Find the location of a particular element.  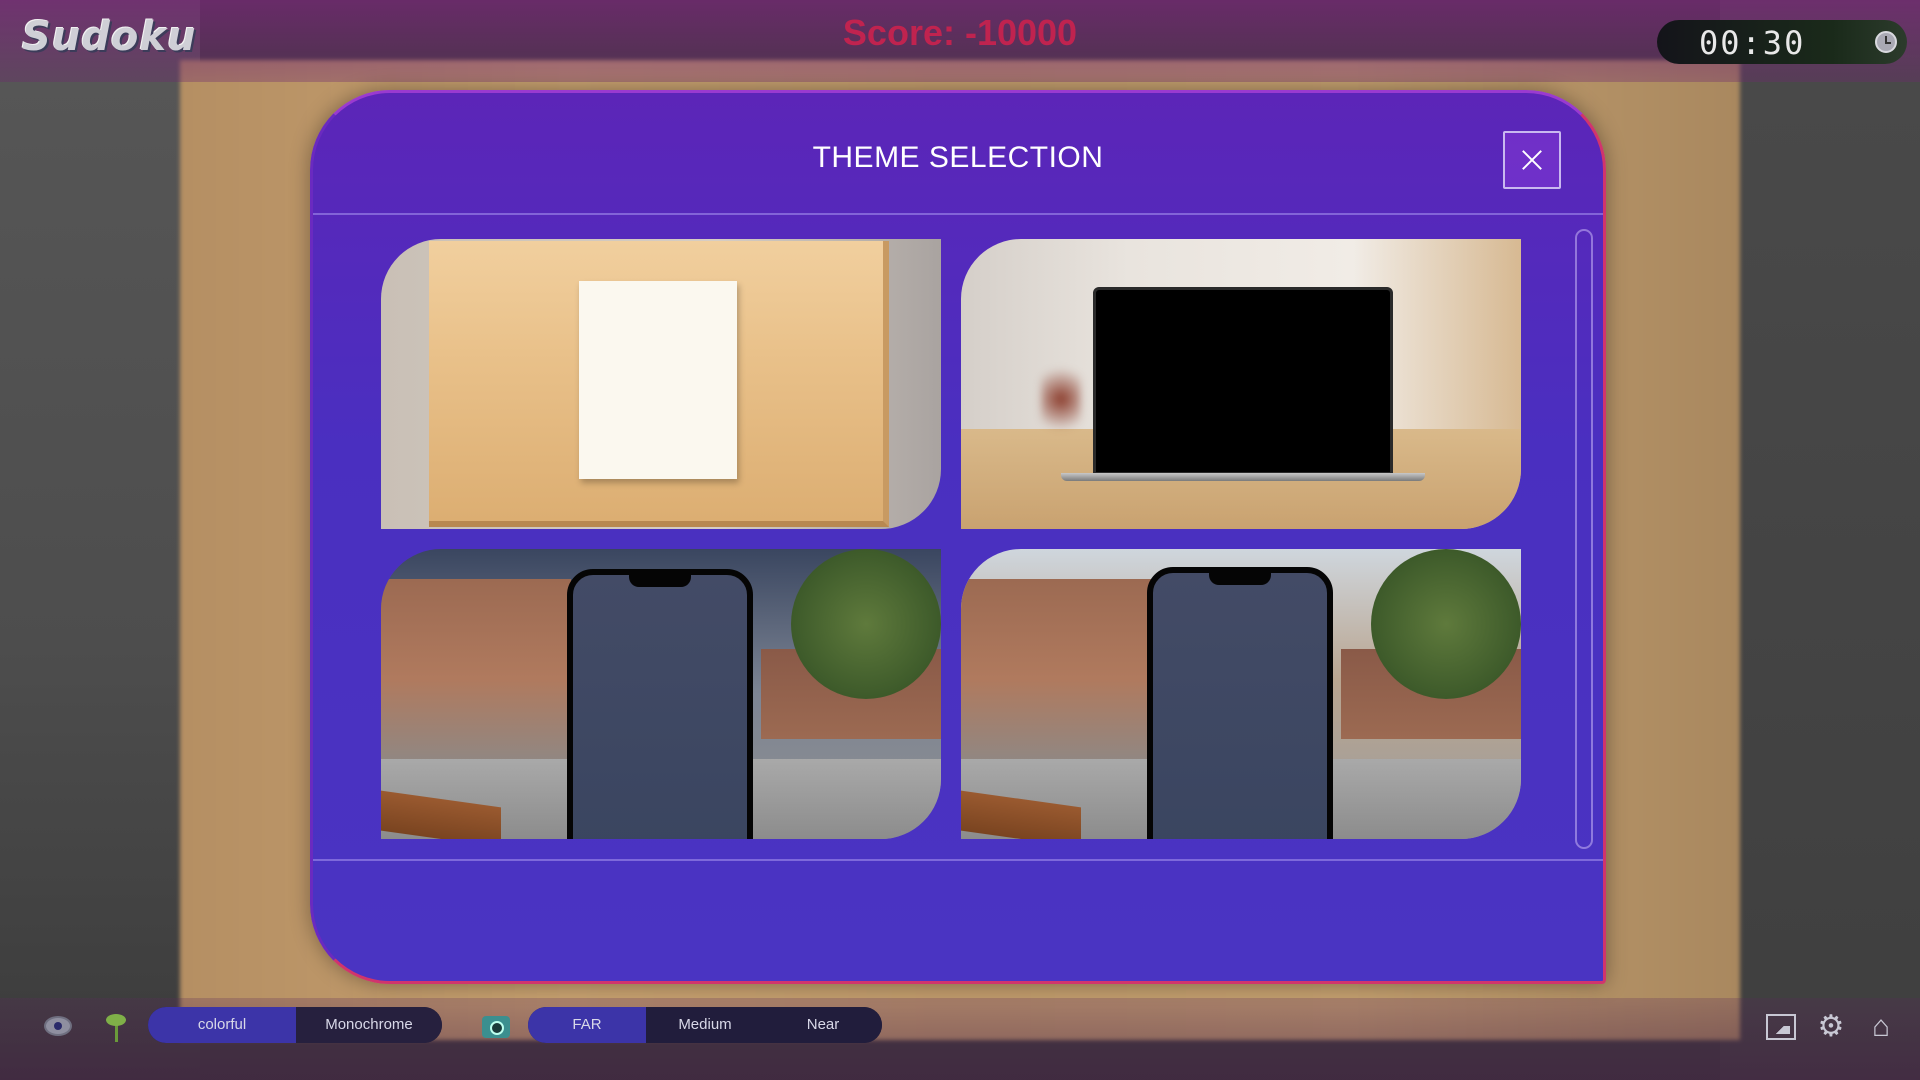

laptop-screen is located at coordinates (1243, 381).